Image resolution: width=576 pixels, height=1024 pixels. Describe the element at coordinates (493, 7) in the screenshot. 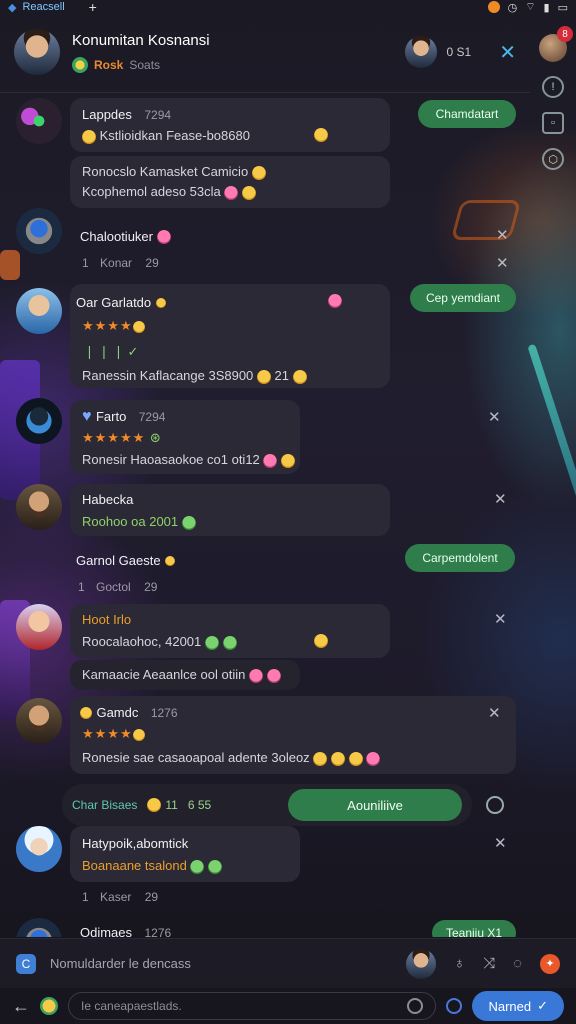

I see `notification-dot-icon` at that location.